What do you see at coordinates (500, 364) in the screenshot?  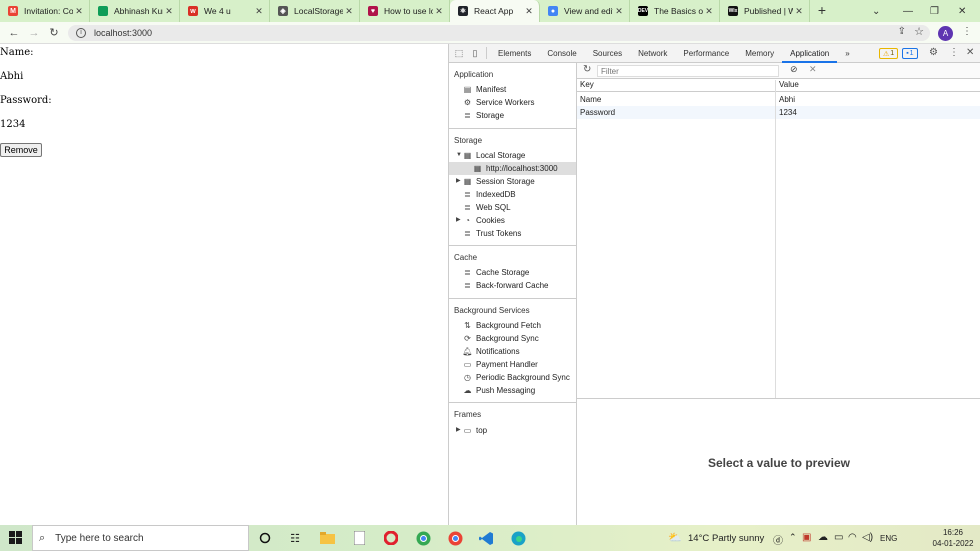 I see `sidebar-item-payment: ▭ Payment Handler` at bounding box center [500, 364].